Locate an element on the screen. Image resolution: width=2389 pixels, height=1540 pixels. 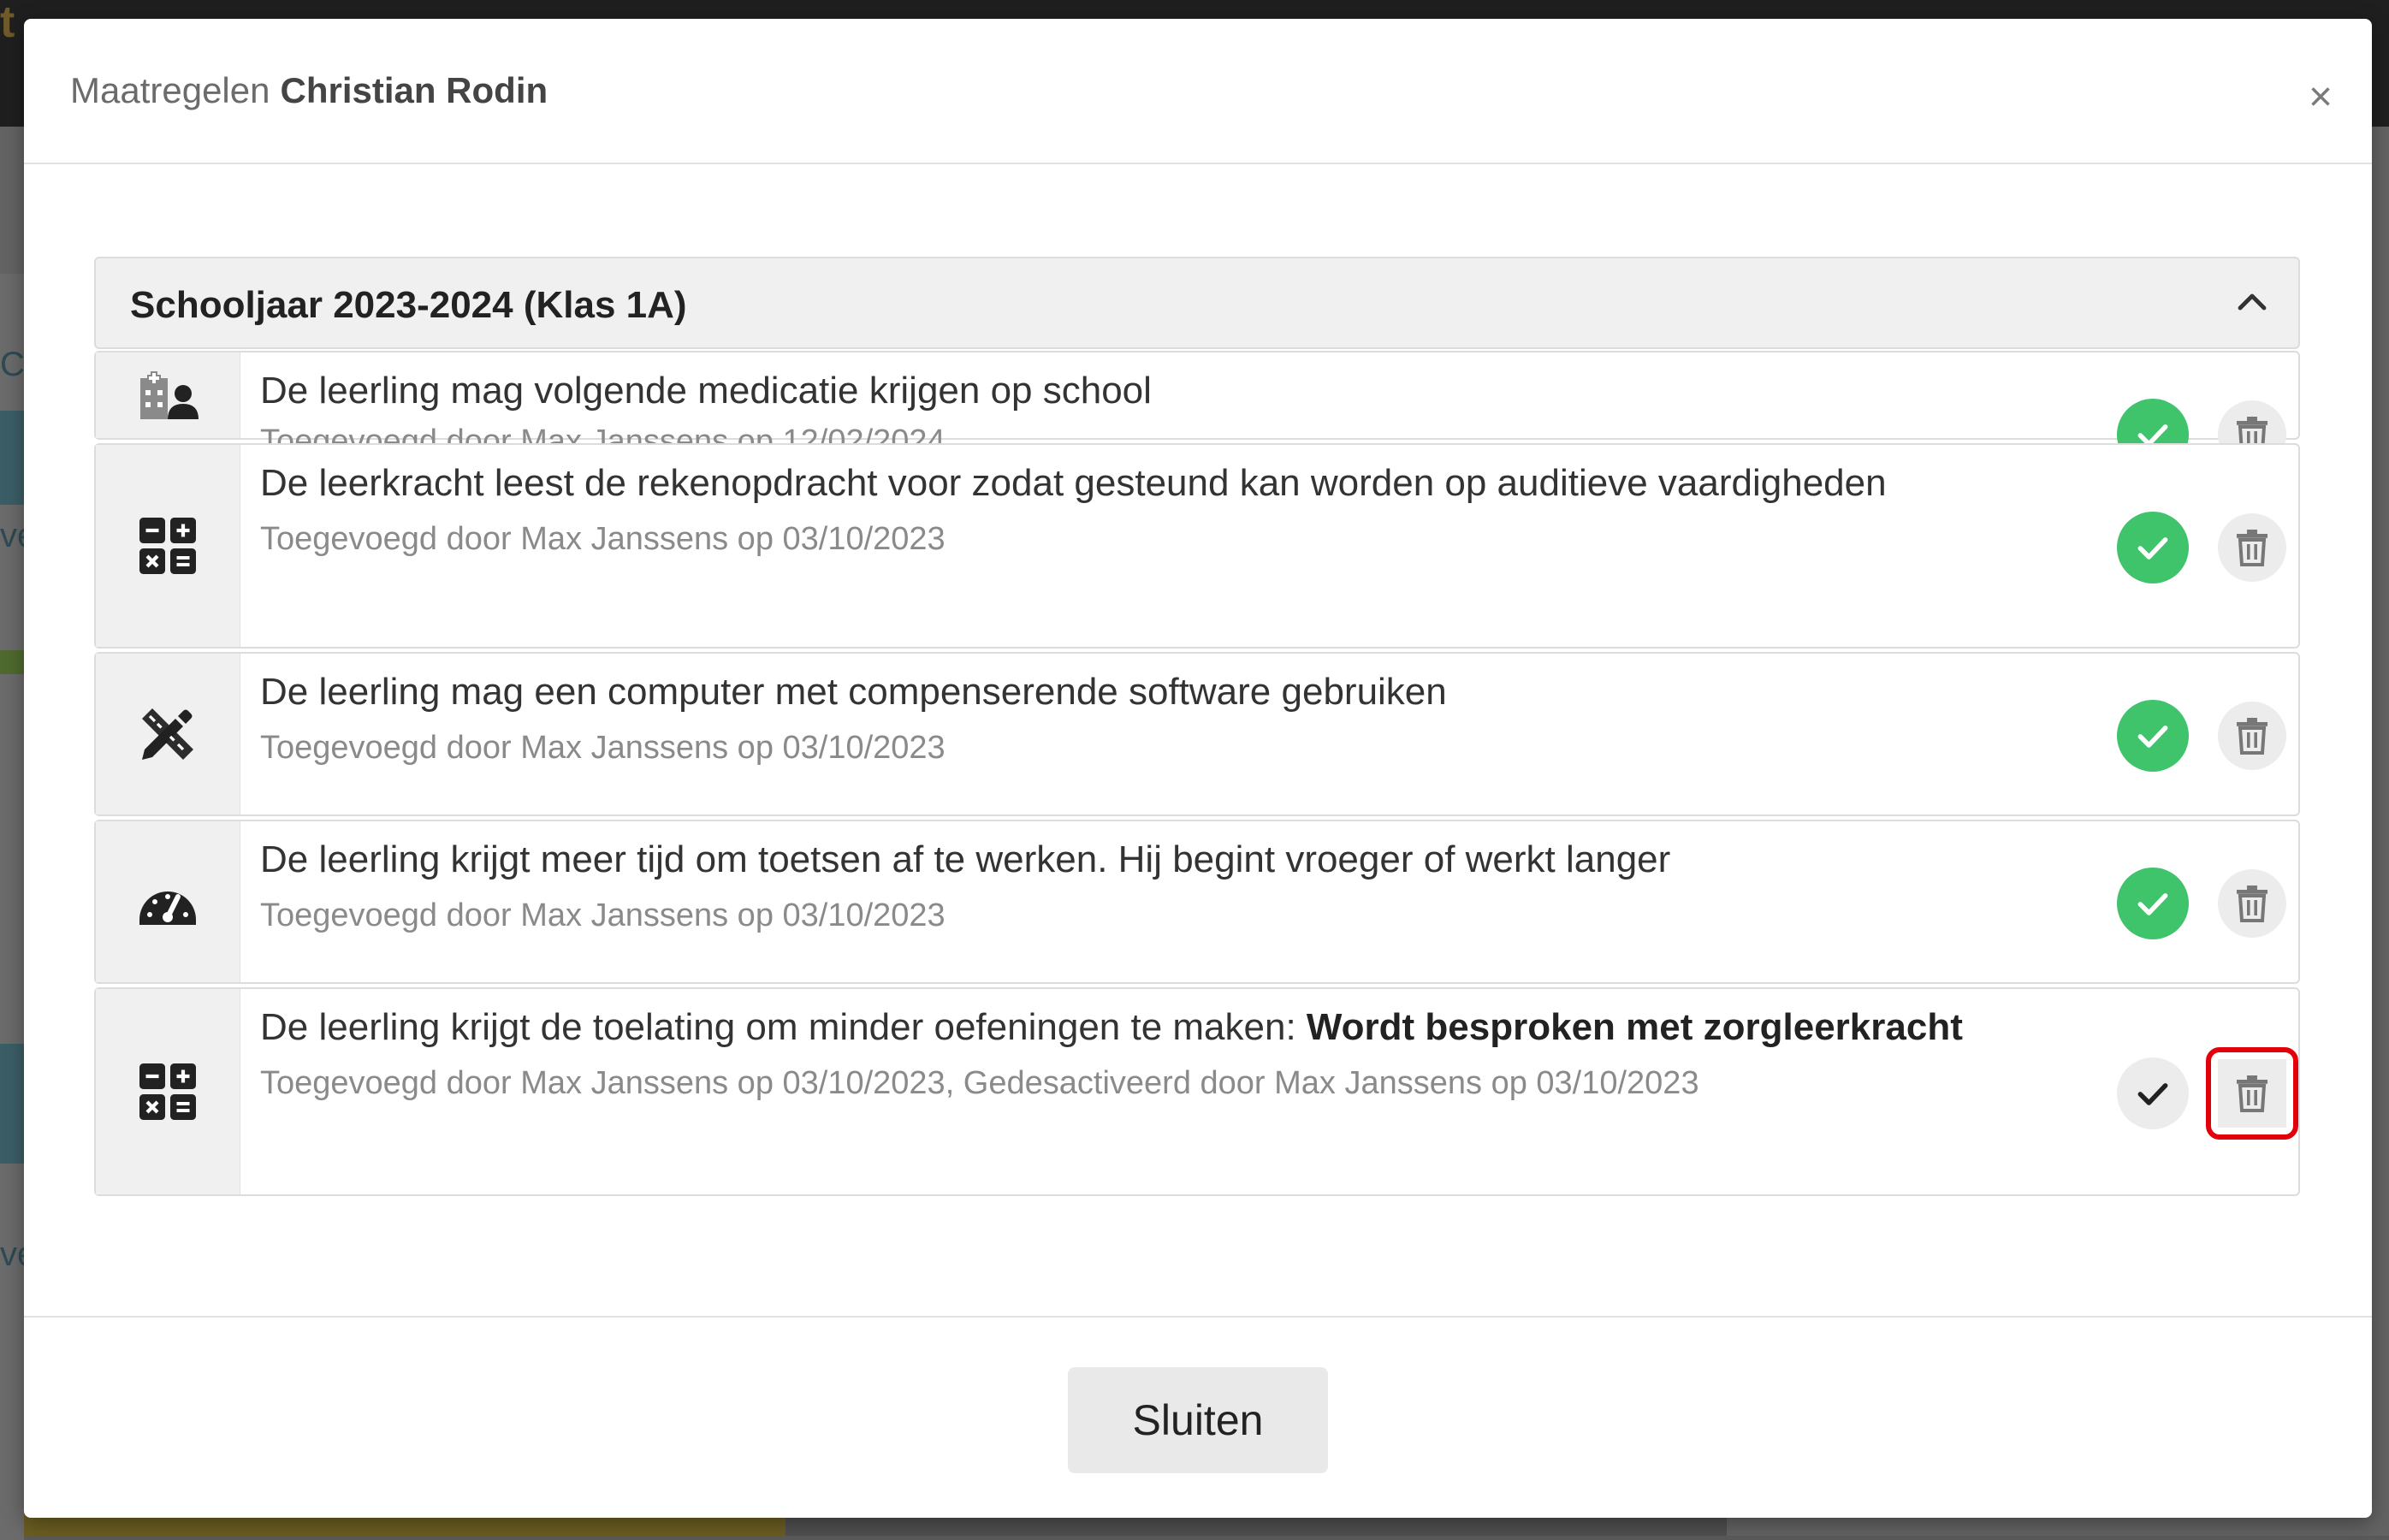
schoolyear-accordion-header: Schooljaar 2023-2024 (Klas 1A) is located at coordinates (1197, 303).